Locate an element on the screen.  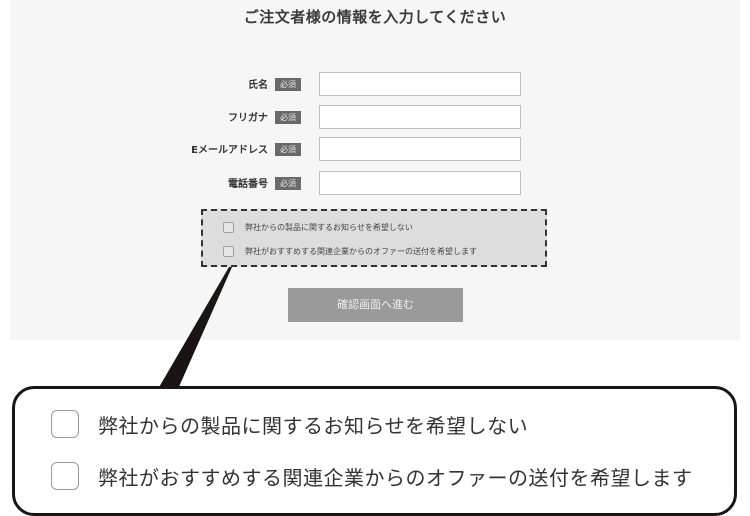
callout-pointer-shape is located at coordinates (195, 328).